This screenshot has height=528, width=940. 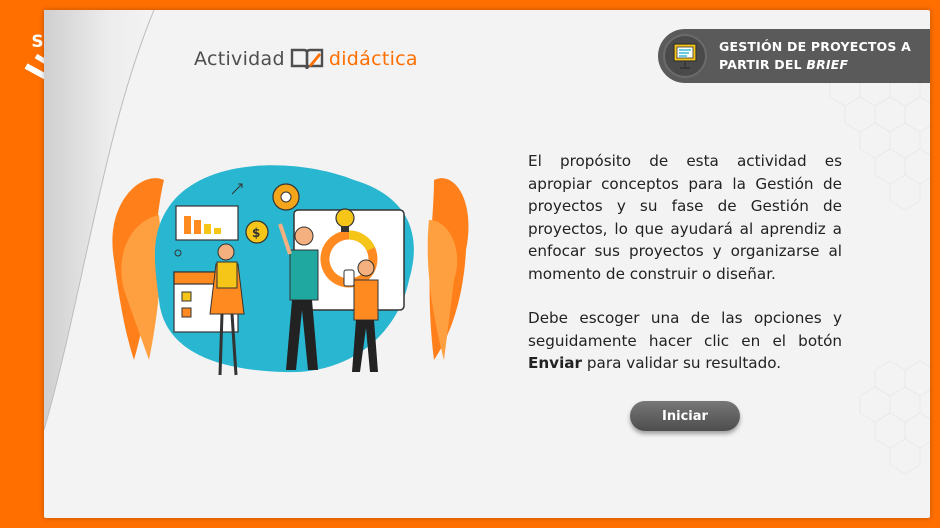 I want to click on topic-line2-prefix: PARTIR DEL, so click(x=763, y=64).